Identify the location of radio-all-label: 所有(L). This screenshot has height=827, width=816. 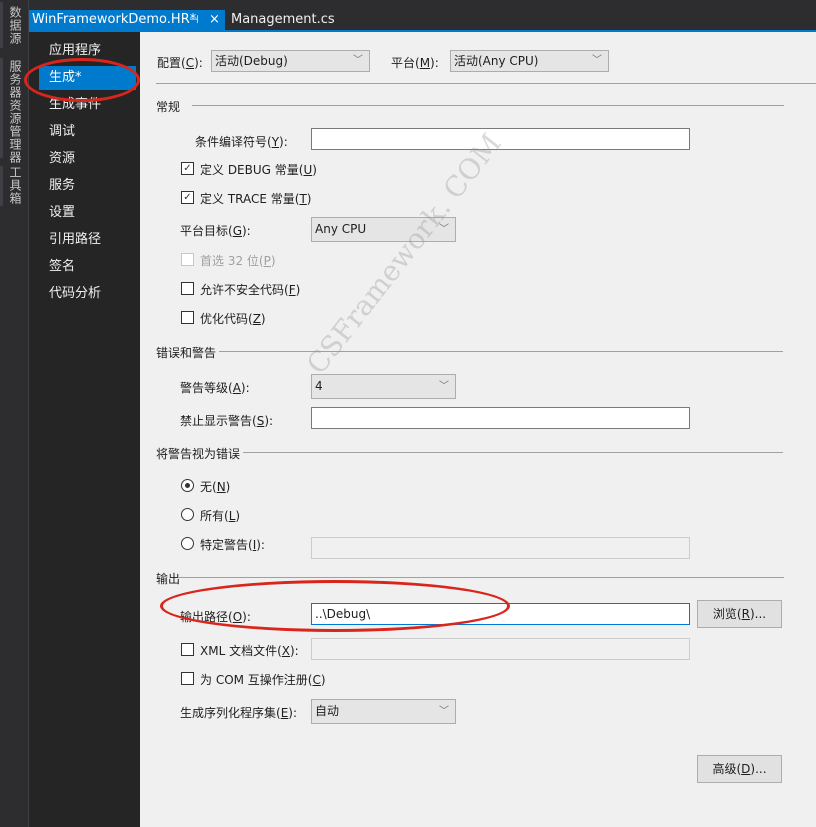
(220, 516).